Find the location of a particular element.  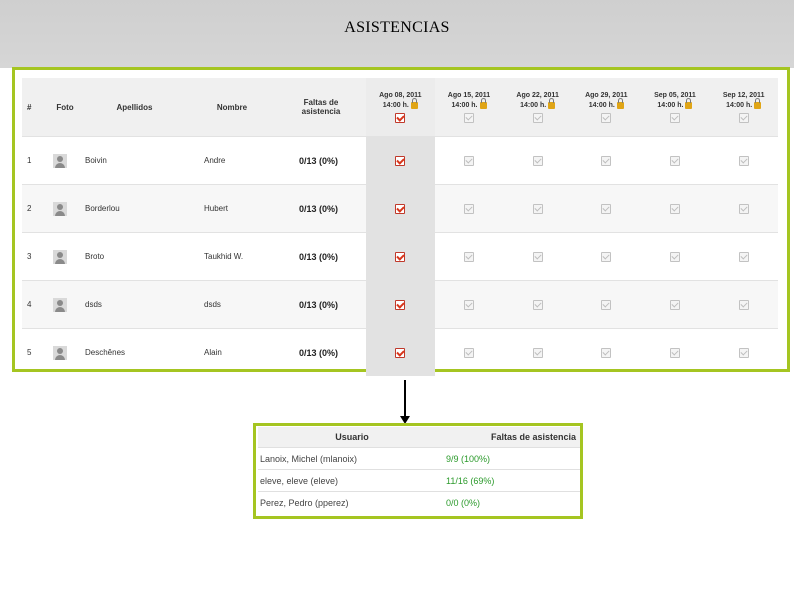

row-nombre: Andre is located at coordinates (232, 160).